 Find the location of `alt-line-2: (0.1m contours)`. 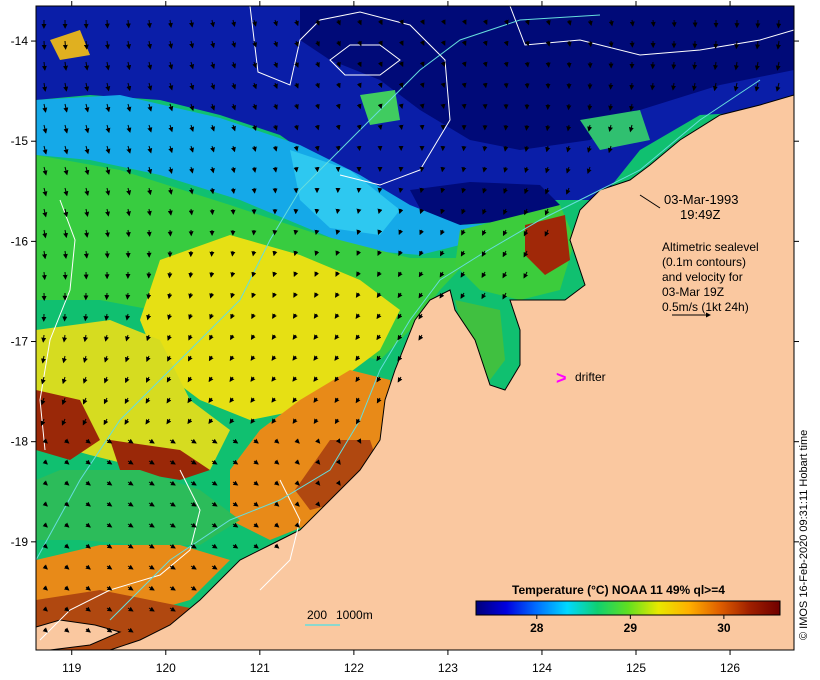

alt-line-2: (0.1m contours) is located at coordinates (704, 262).